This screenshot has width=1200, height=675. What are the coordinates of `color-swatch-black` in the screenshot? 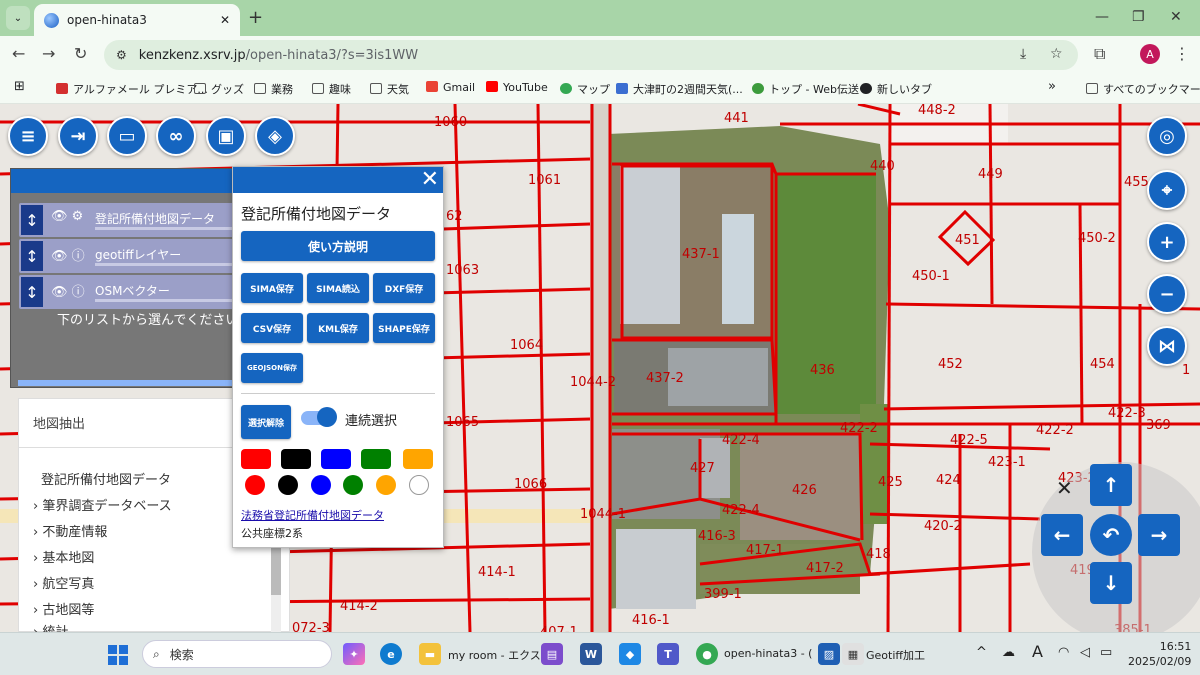 It's located at (296, 459).